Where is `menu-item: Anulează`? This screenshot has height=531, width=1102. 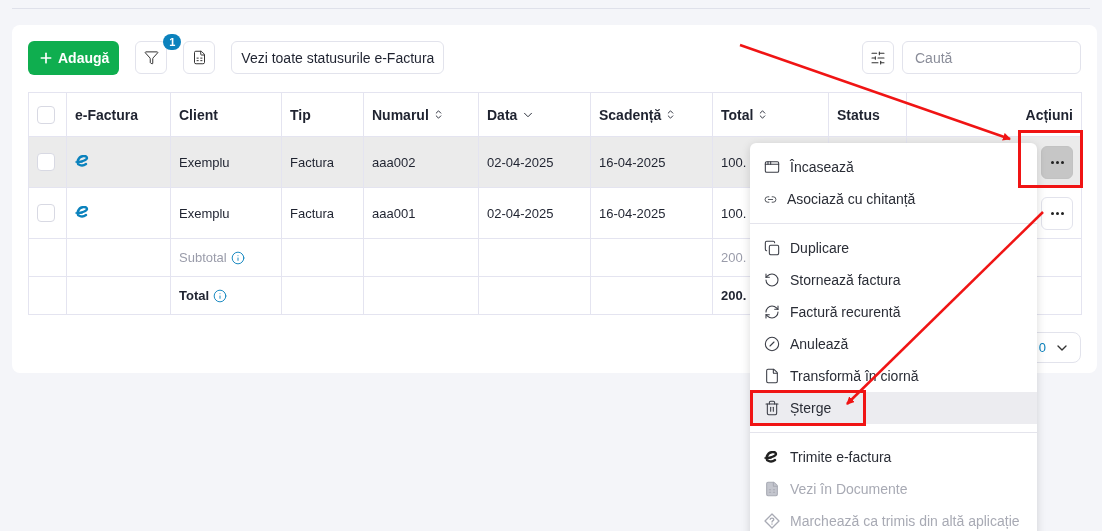 menu-item: Anulează is located at coordinates (893, 344).